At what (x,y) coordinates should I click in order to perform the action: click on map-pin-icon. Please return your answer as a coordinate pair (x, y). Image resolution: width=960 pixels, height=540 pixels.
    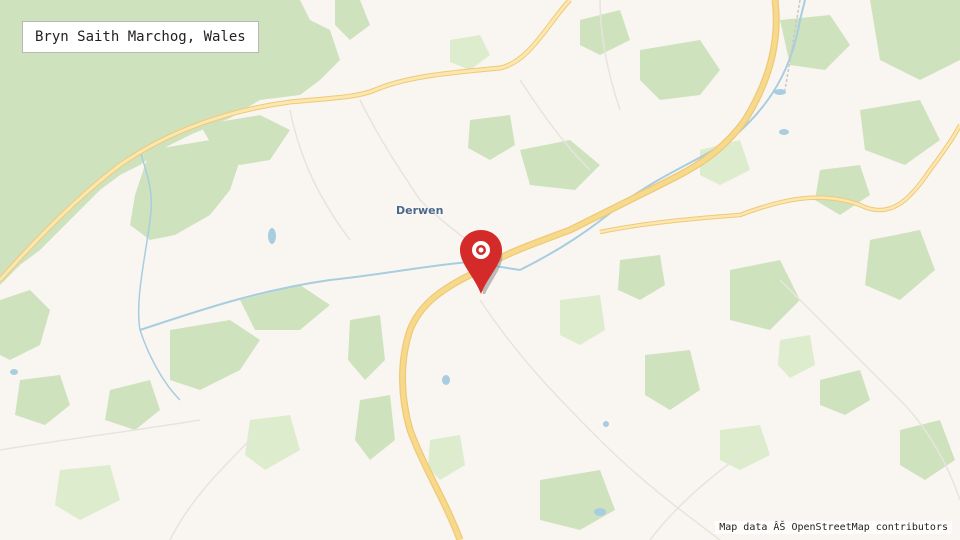
    Looking at the image, I should click on (481, 262).